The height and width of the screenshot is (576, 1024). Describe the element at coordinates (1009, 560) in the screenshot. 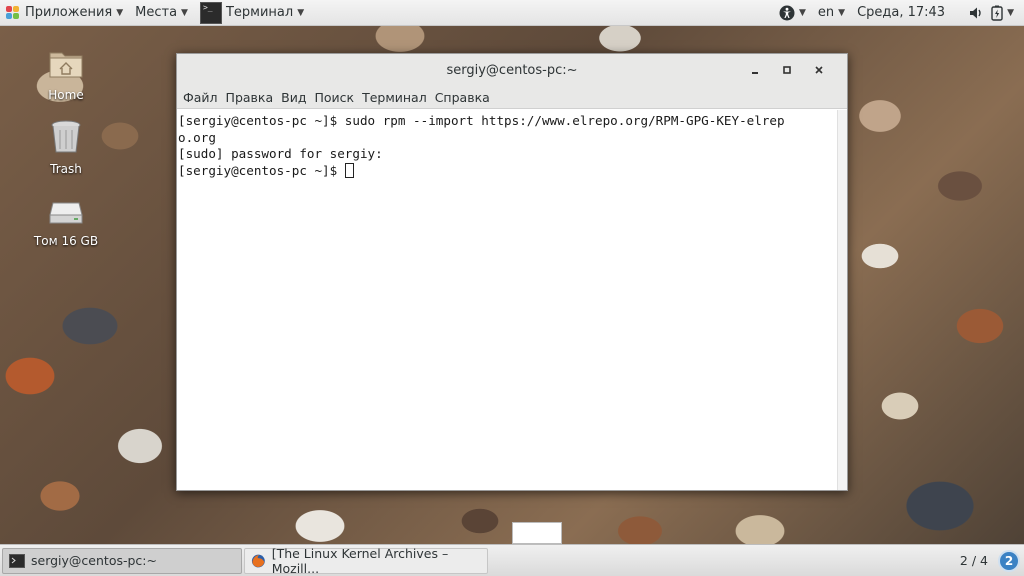

I see `notification-badge: 2` at that location.